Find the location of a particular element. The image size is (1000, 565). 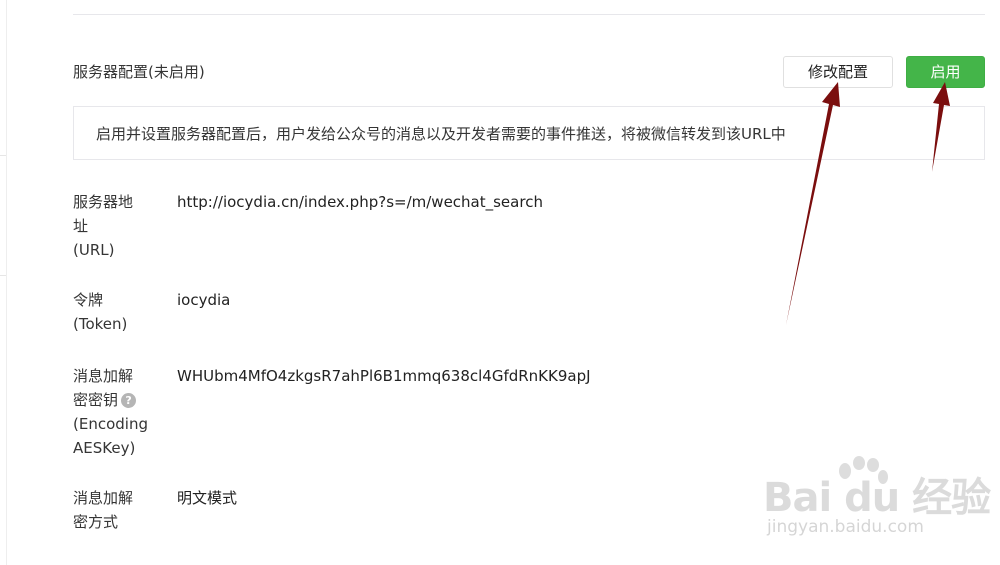

field-label-token: 令牌 (Token) is located at coordinates (113, 312).